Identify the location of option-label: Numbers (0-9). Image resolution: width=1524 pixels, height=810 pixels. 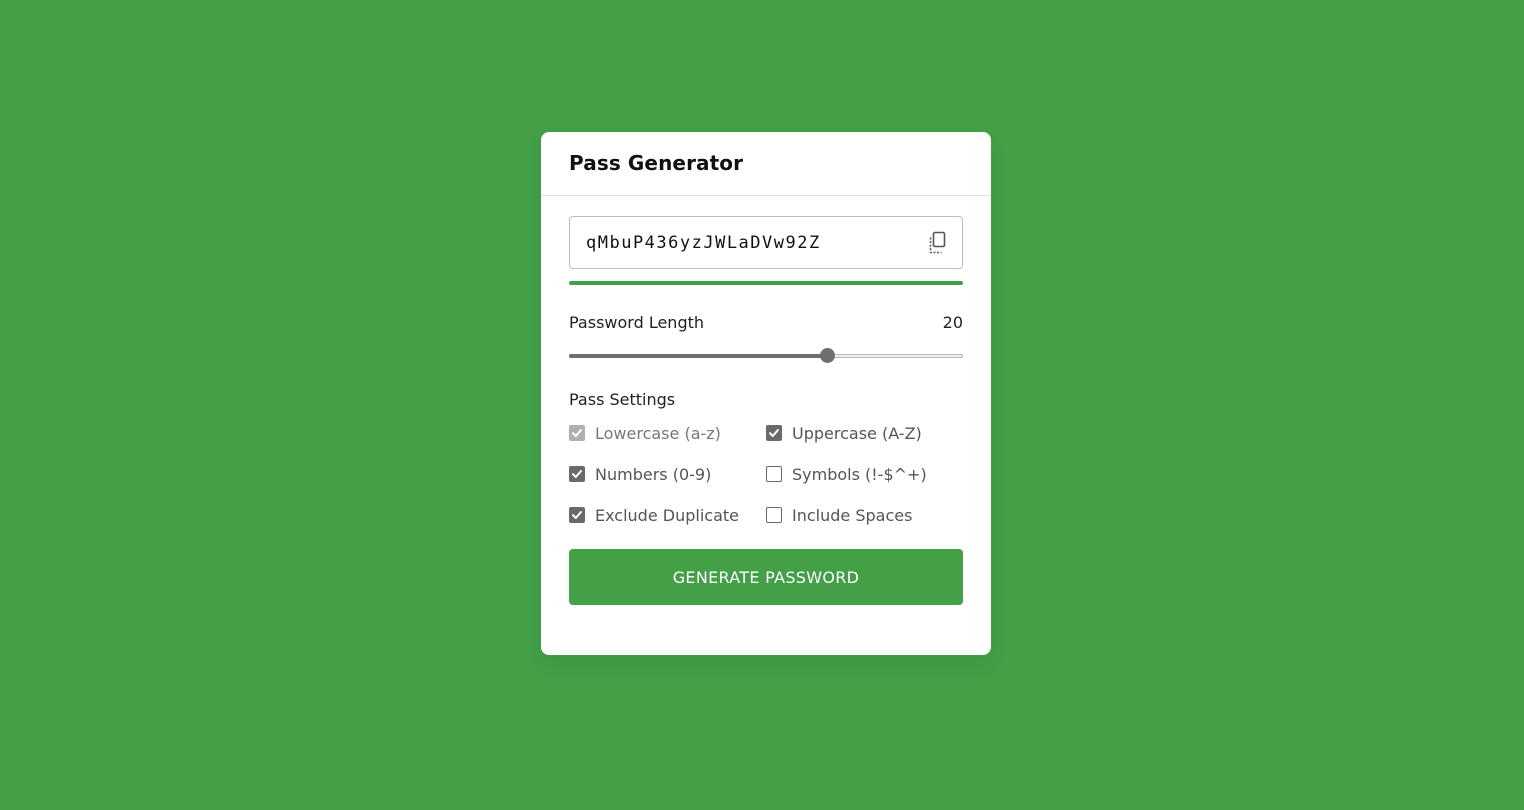
(653, 474).